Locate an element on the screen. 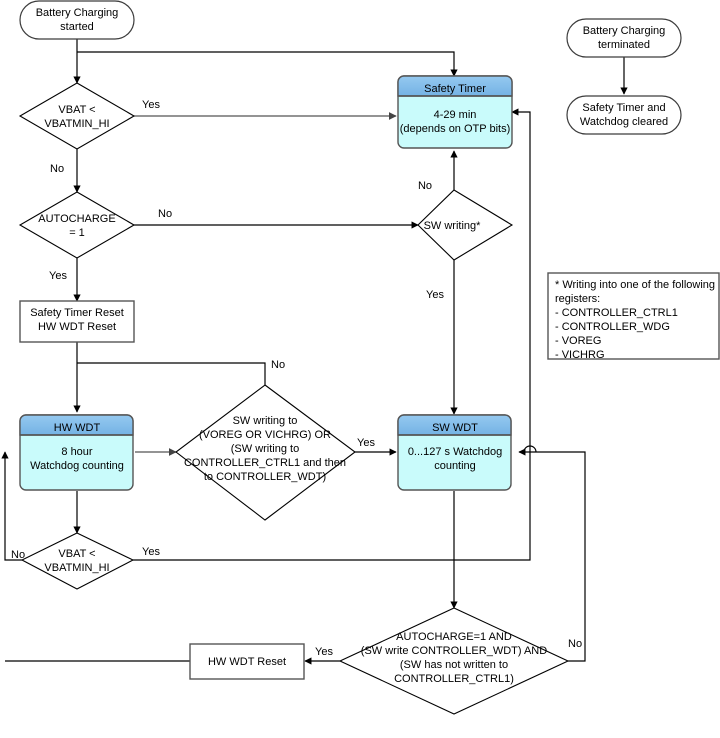 The height and width of the screenshot is (738, 720). node-hw-wdt-reset: HW WDT Reset is located at coordinates (247, 661).